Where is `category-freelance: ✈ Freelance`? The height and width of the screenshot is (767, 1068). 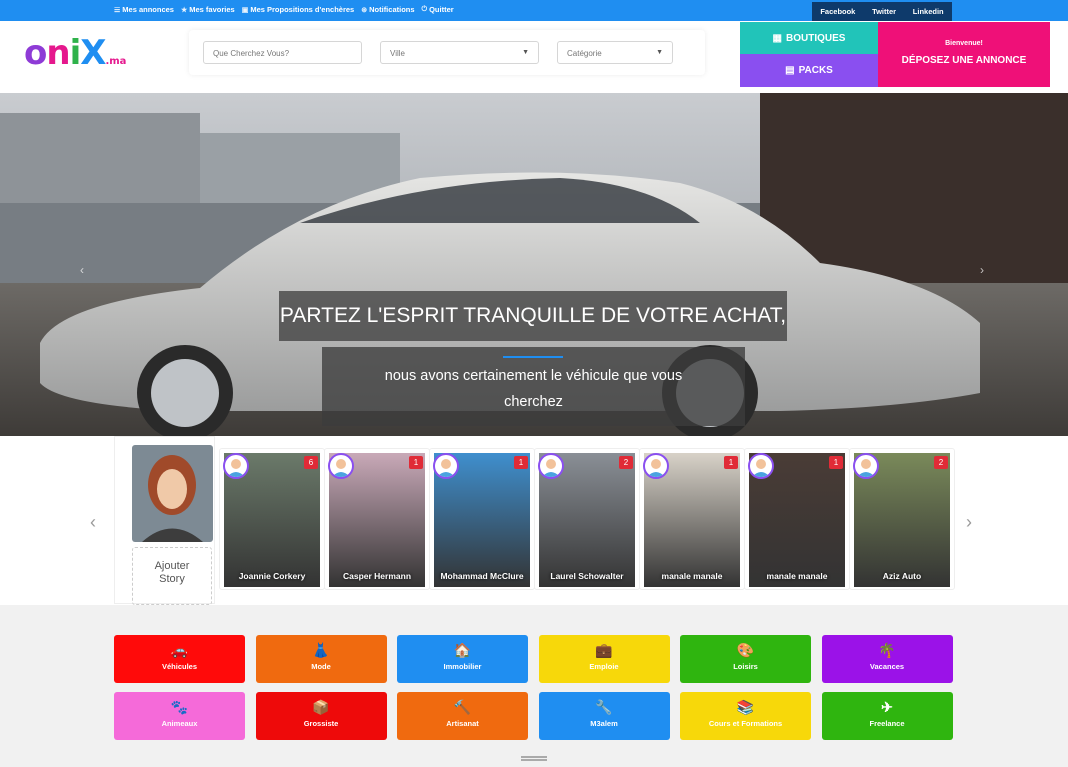 category-freelance: ✈ Freelance is located at coordinates (887, 716).